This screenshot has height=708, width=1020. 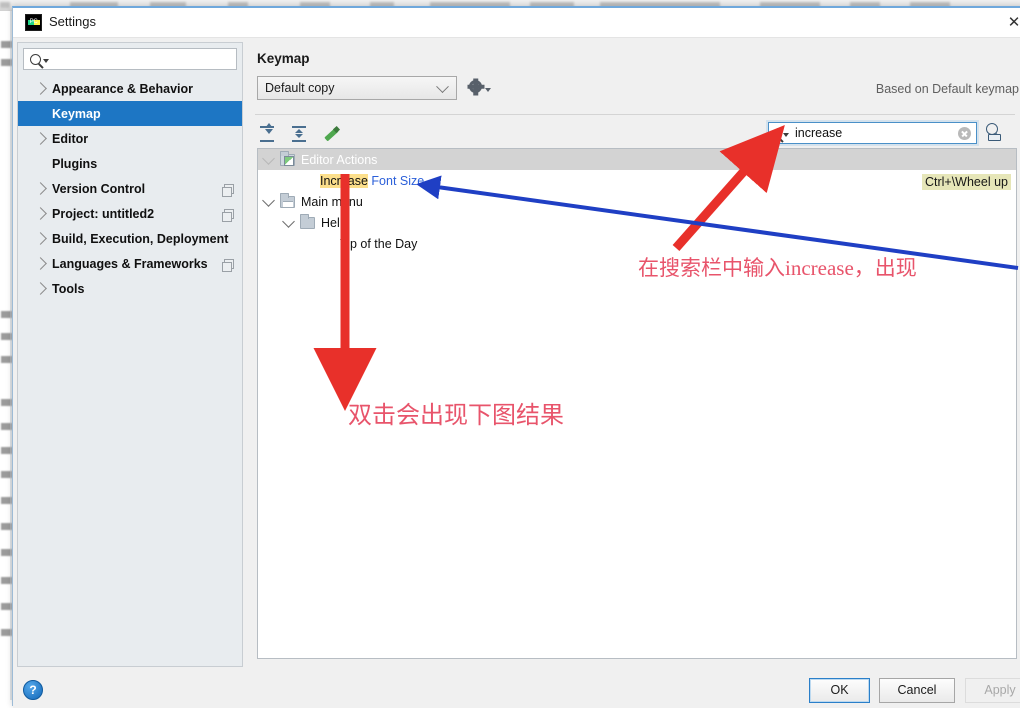 What do you see at coordinates (357, 88) in the screenshot?
I see `keymap-select: Default copy` at bounding box center [357, 88].